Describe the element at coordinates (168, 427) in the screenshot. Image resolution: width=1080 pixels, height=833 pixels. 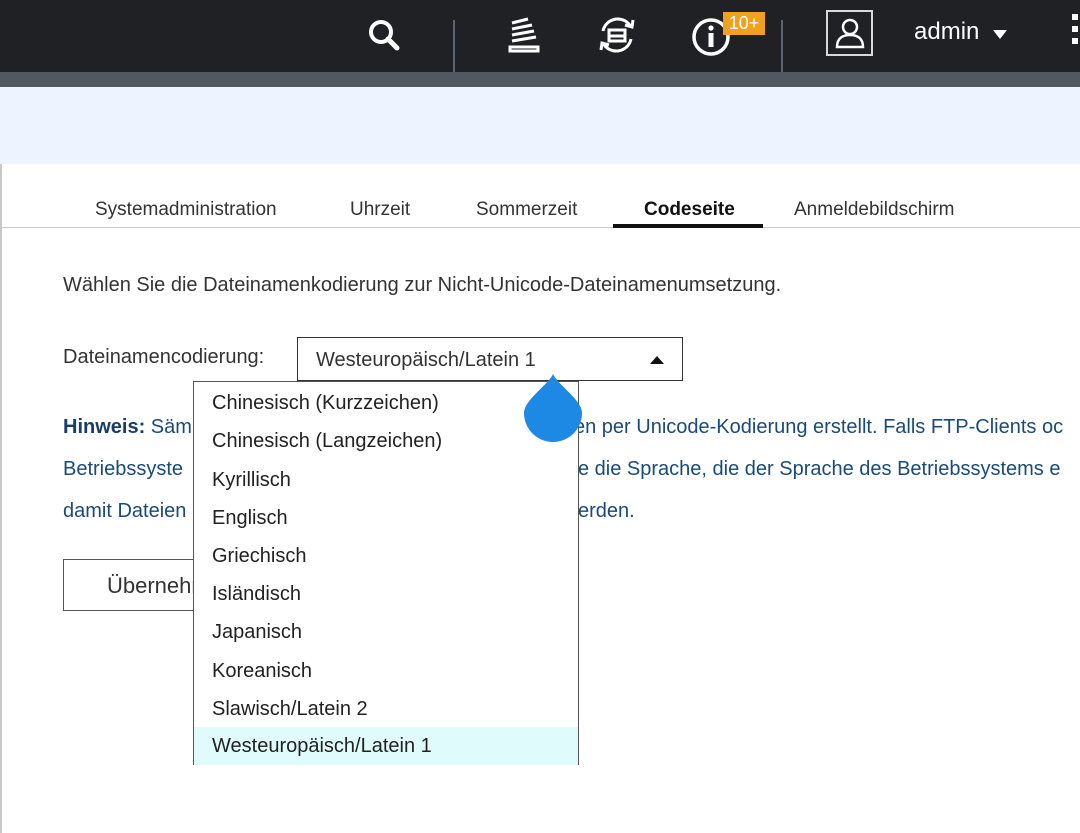
I see `hint-text-1a: Säm` at that location.